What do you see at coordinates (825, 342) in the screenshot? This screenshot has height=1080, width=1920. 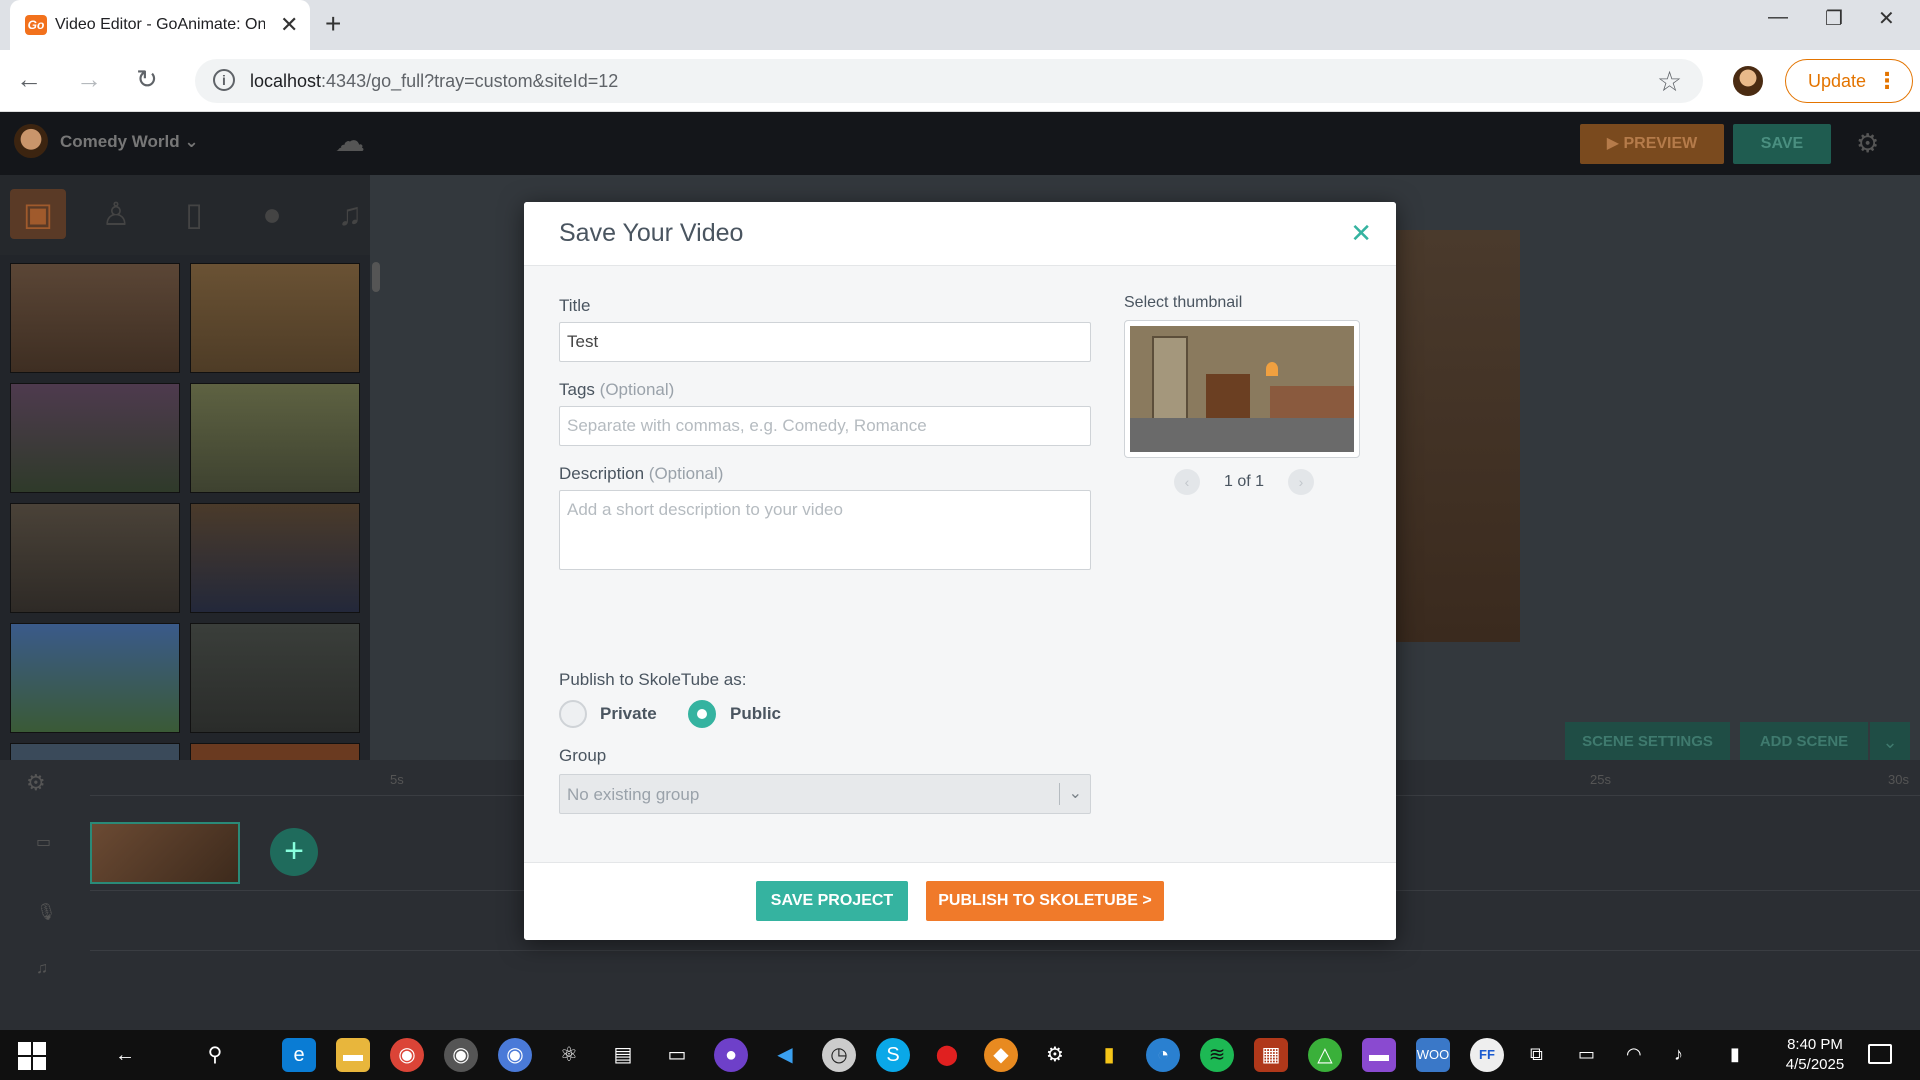 I see `title-input` at bounding box center [825, 342].